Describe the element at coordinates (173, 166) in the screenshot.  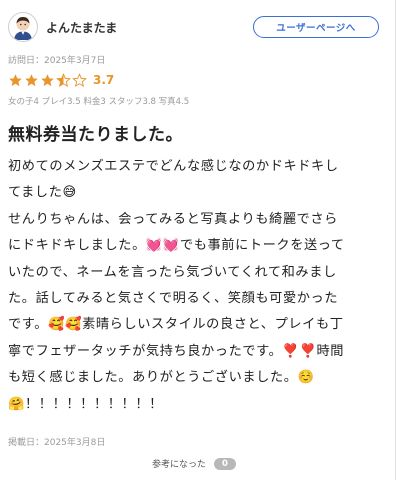
I see `review-body-line: 初めてのメンズエステでどんな感じなのかドキドキし` at that location.